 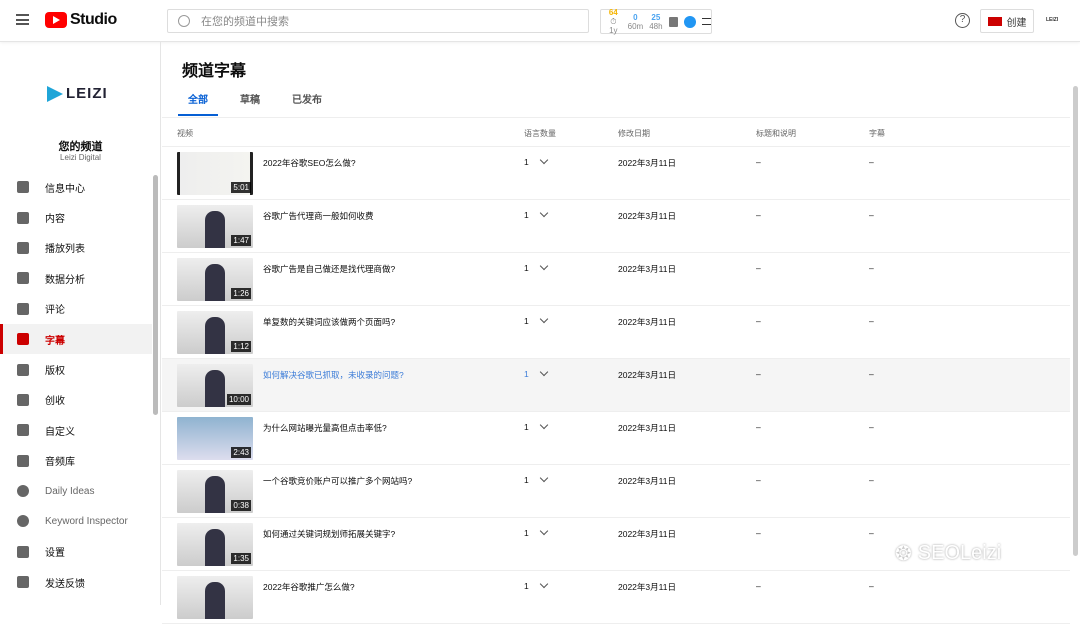 I want to click on video-title: 为什么网站曝光量高但点击率低?, so click(x=325, y=428).